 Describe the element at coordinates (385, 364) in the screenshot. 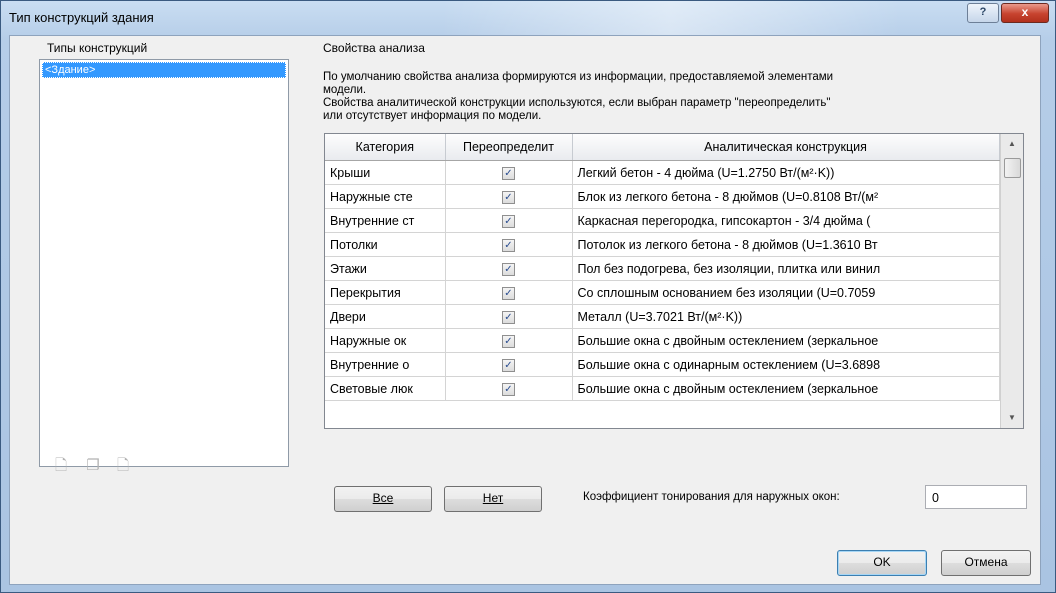

I see `category-cell: Внутренние о` at that location.